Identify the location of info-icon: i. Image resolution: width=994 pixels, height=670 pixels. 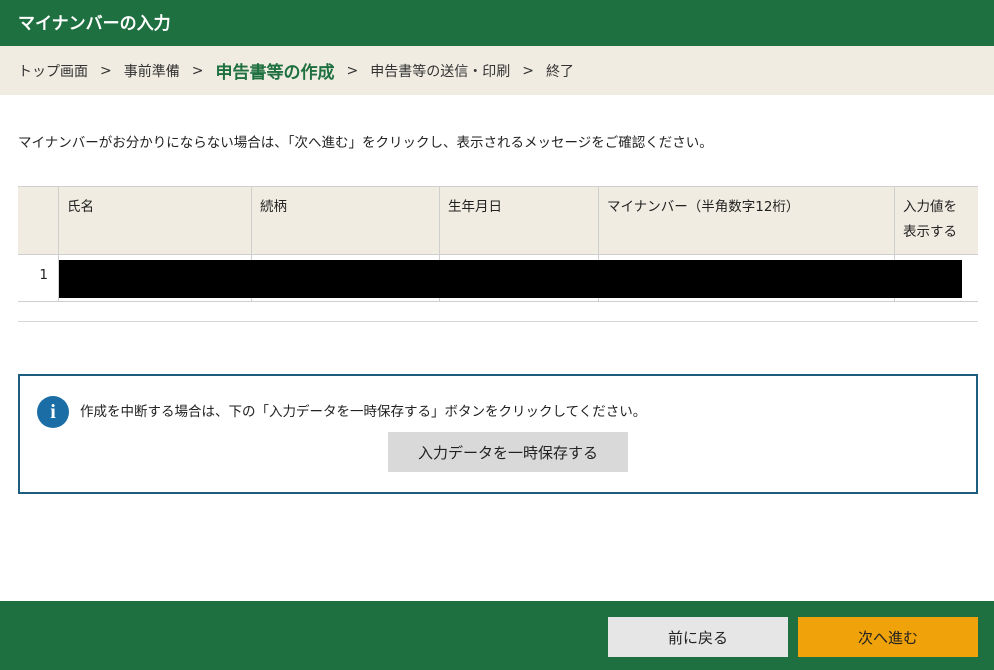
(53, 412).